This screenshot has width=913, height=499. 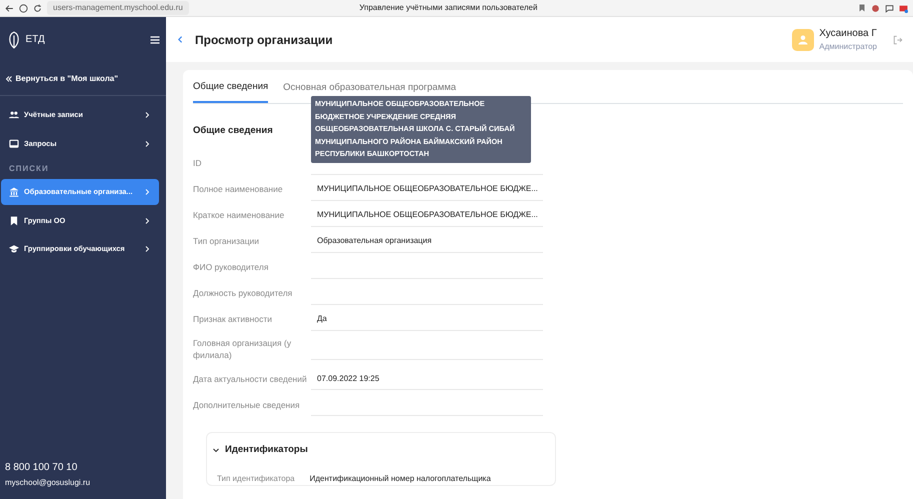 What do you see at coordinates (29, 169) in the screenshot?
I see `section-heading: СПИСКИ` at bounding box center [29, 169].